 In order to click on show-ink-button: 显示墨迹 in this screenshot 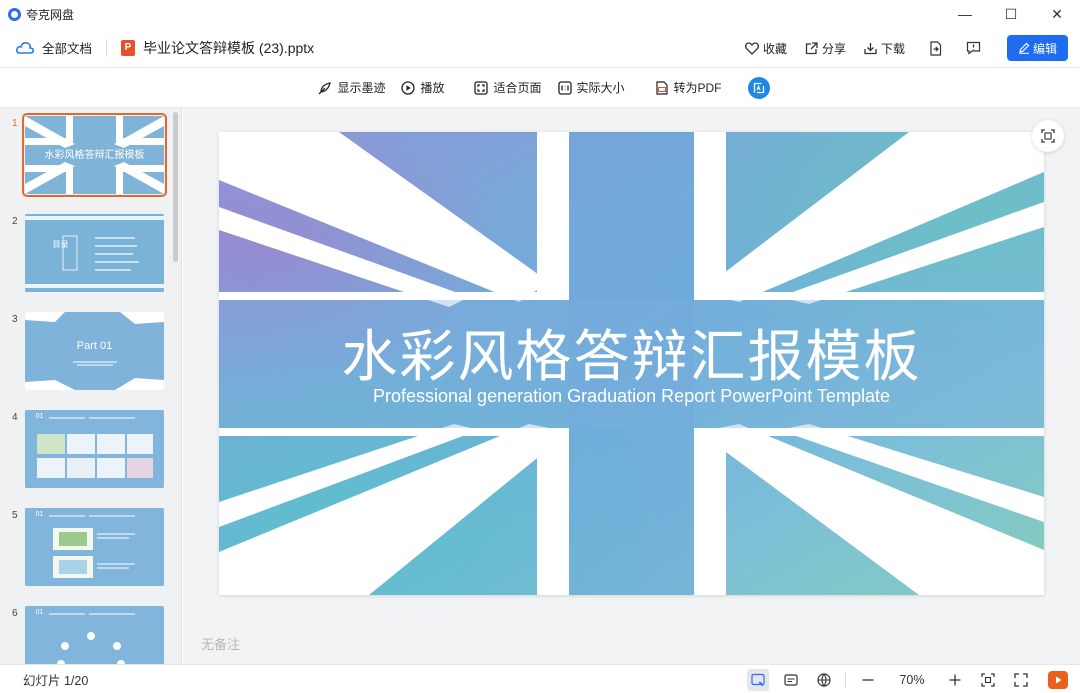, I will do `click(351, 87)`.